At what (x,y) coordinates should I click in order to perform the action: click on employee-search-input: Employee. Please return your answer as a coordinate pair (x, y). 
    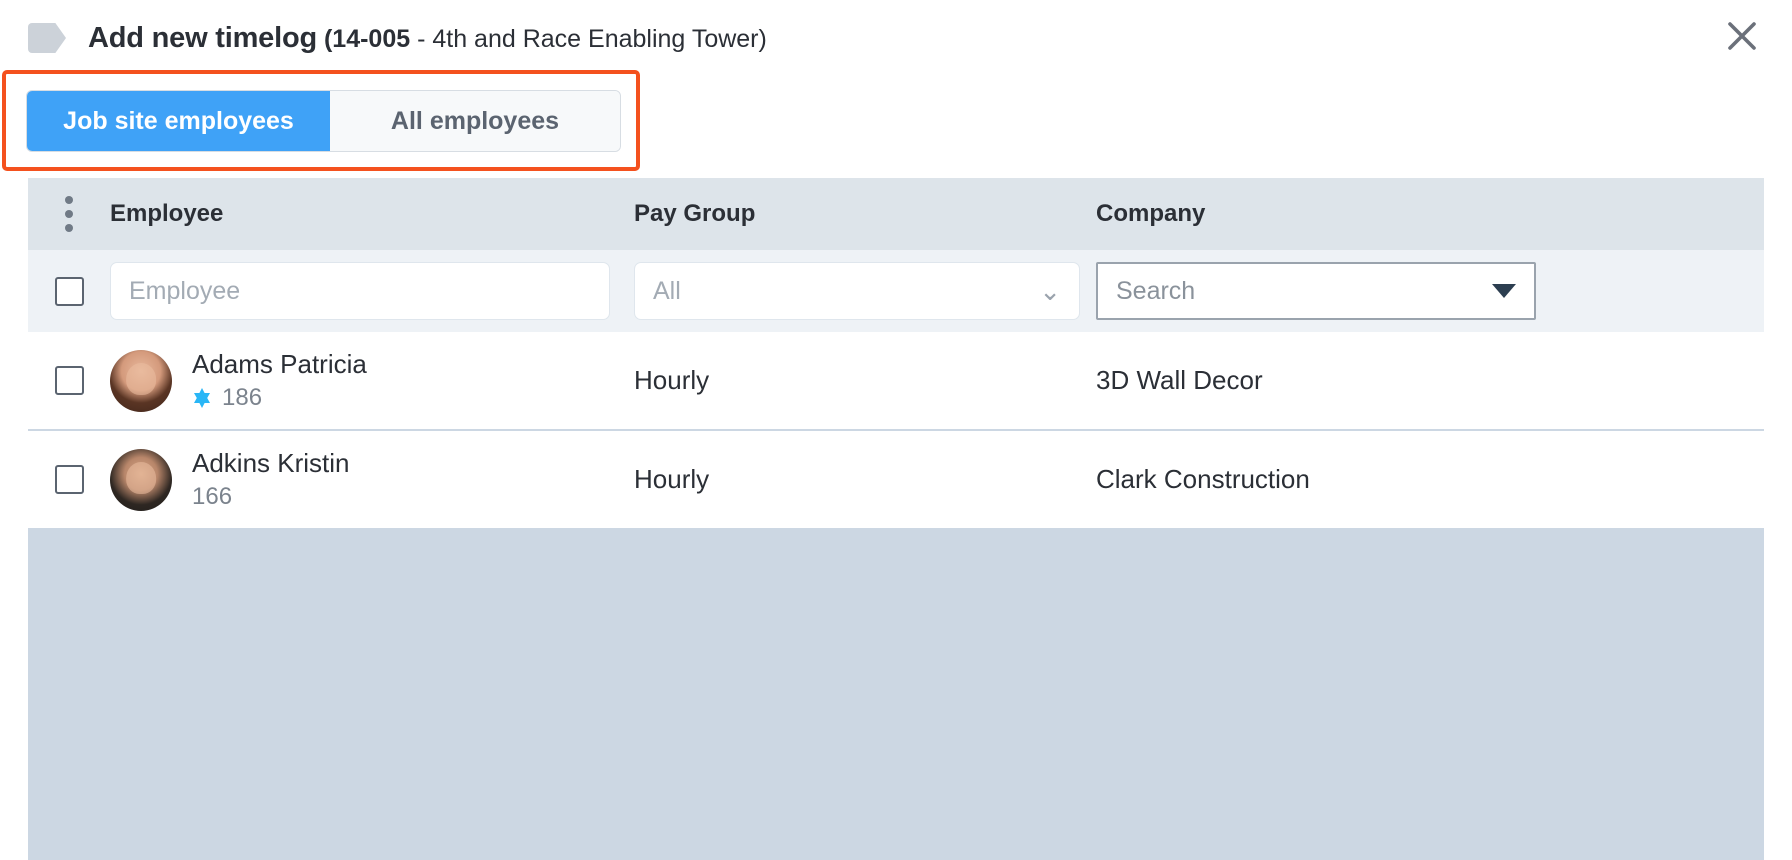
    Looking at the image, I should click on (360, 291).